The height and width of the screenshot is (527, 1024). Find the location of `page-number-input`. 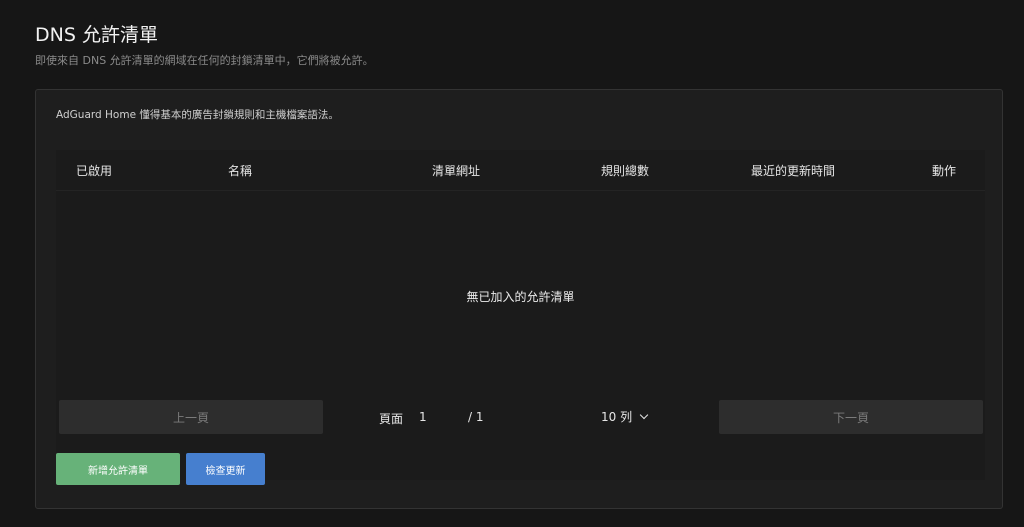

page-number-input is located at coordinates (431, 417).